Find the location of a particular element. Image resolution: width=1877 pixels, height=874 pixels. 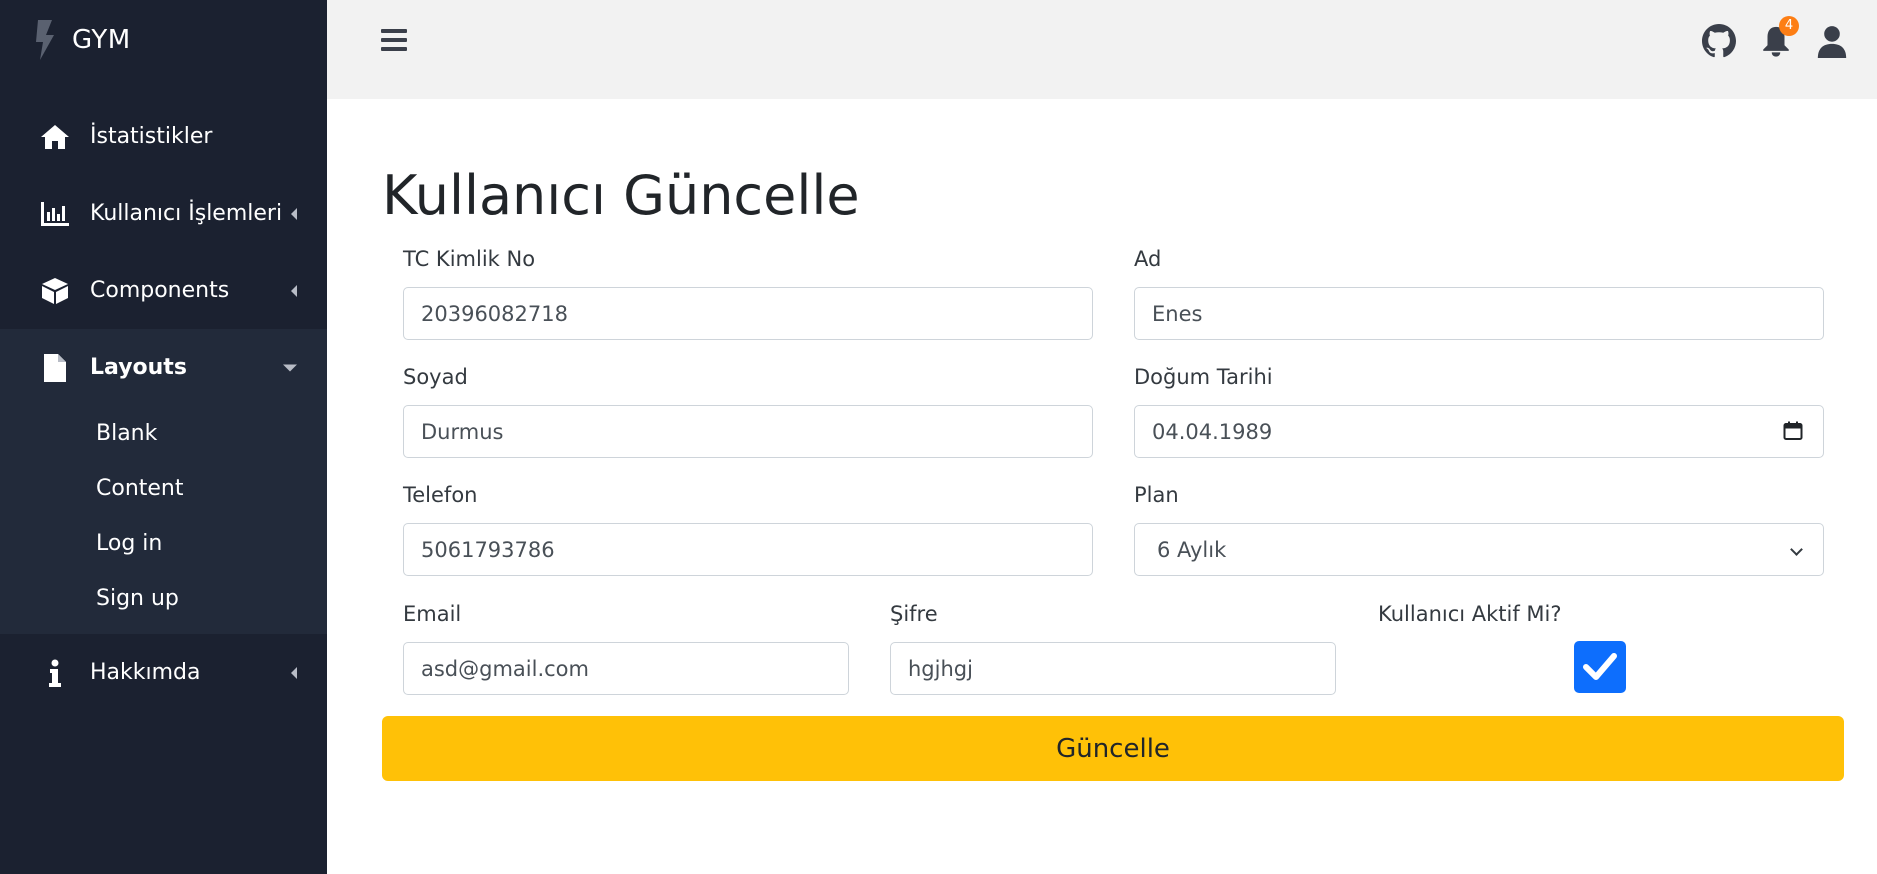

brand: GYM is located at coordinates (81, 40).